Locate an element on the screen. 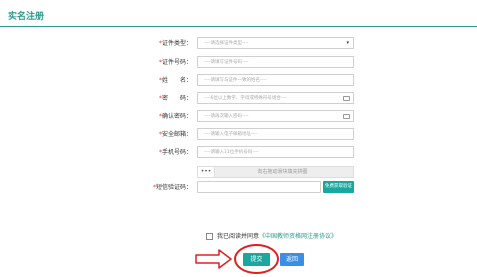 This screenshot has width=477, height=277. row-email: *安全邮箱： ----请输入电子邮箱地址---- is located at coordinates (238, 135).